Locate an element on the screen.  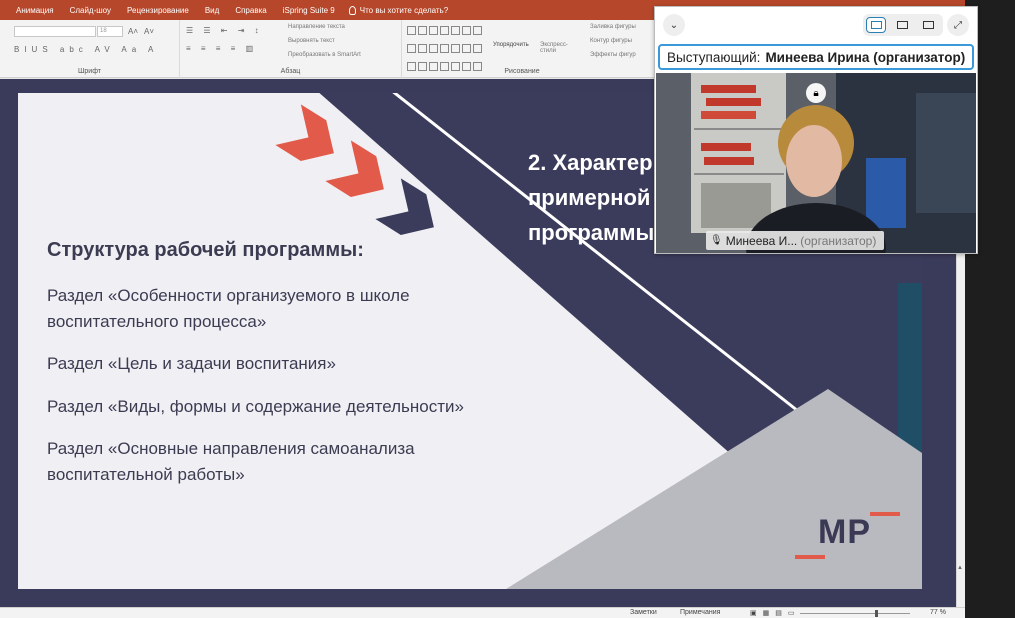
shrink-font-icon: A˅ is located at coordinates (149, 31).